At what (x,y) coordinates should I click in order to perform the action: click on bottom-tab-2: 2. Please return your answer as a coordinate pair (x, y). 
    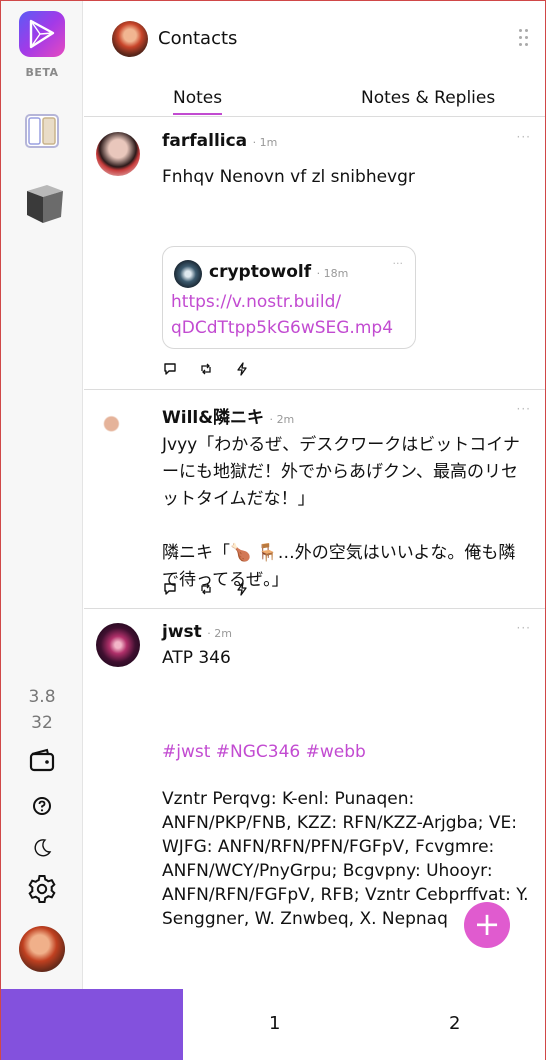
    Looking at the image, I should click on (454, 1023).